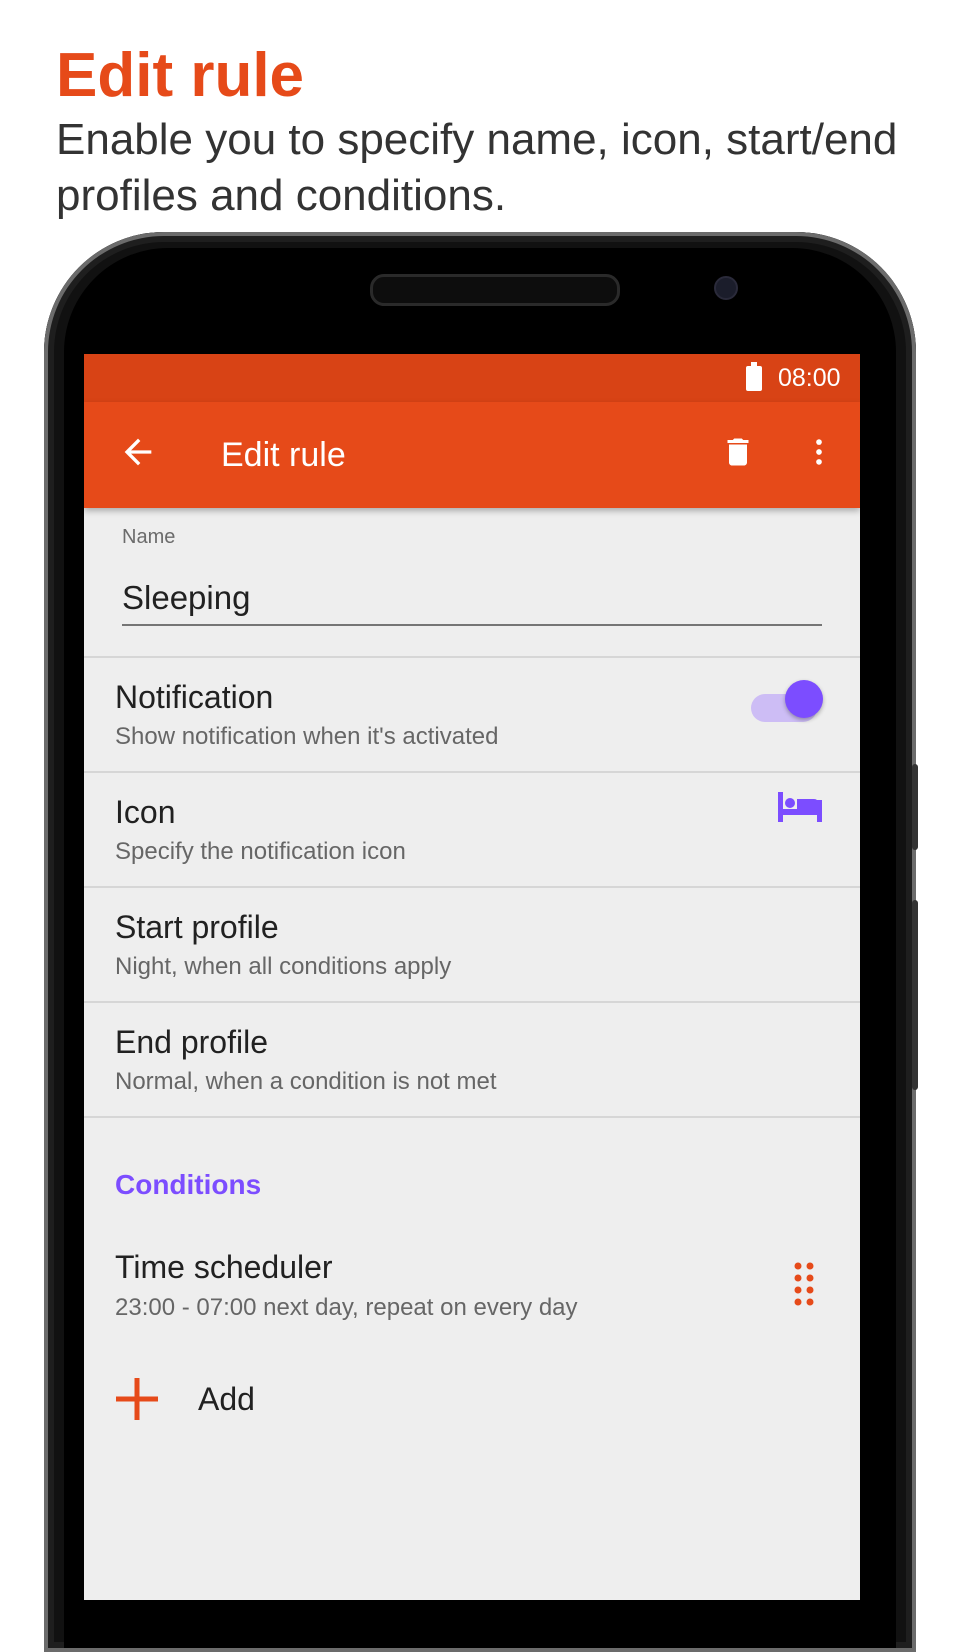 Image resolution: width=960 pixels, height=1652 pixels. I want to click on icon-setting-subtitle: Specify the notification icon, so click(260, 851).